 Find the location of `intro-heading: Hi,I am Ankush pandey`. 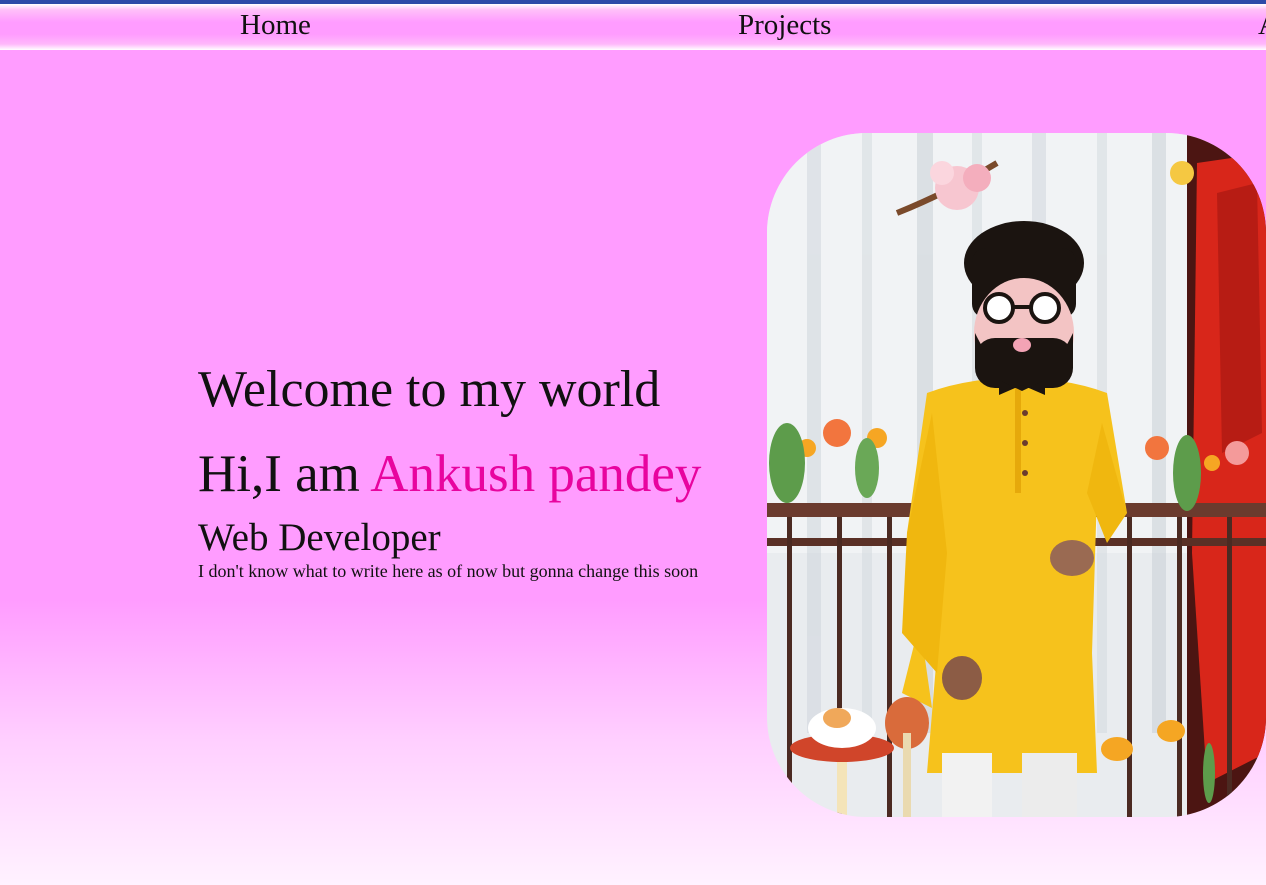

intro-heading: Hi,I am Ankush pandey is located at coordinates (483, 474).